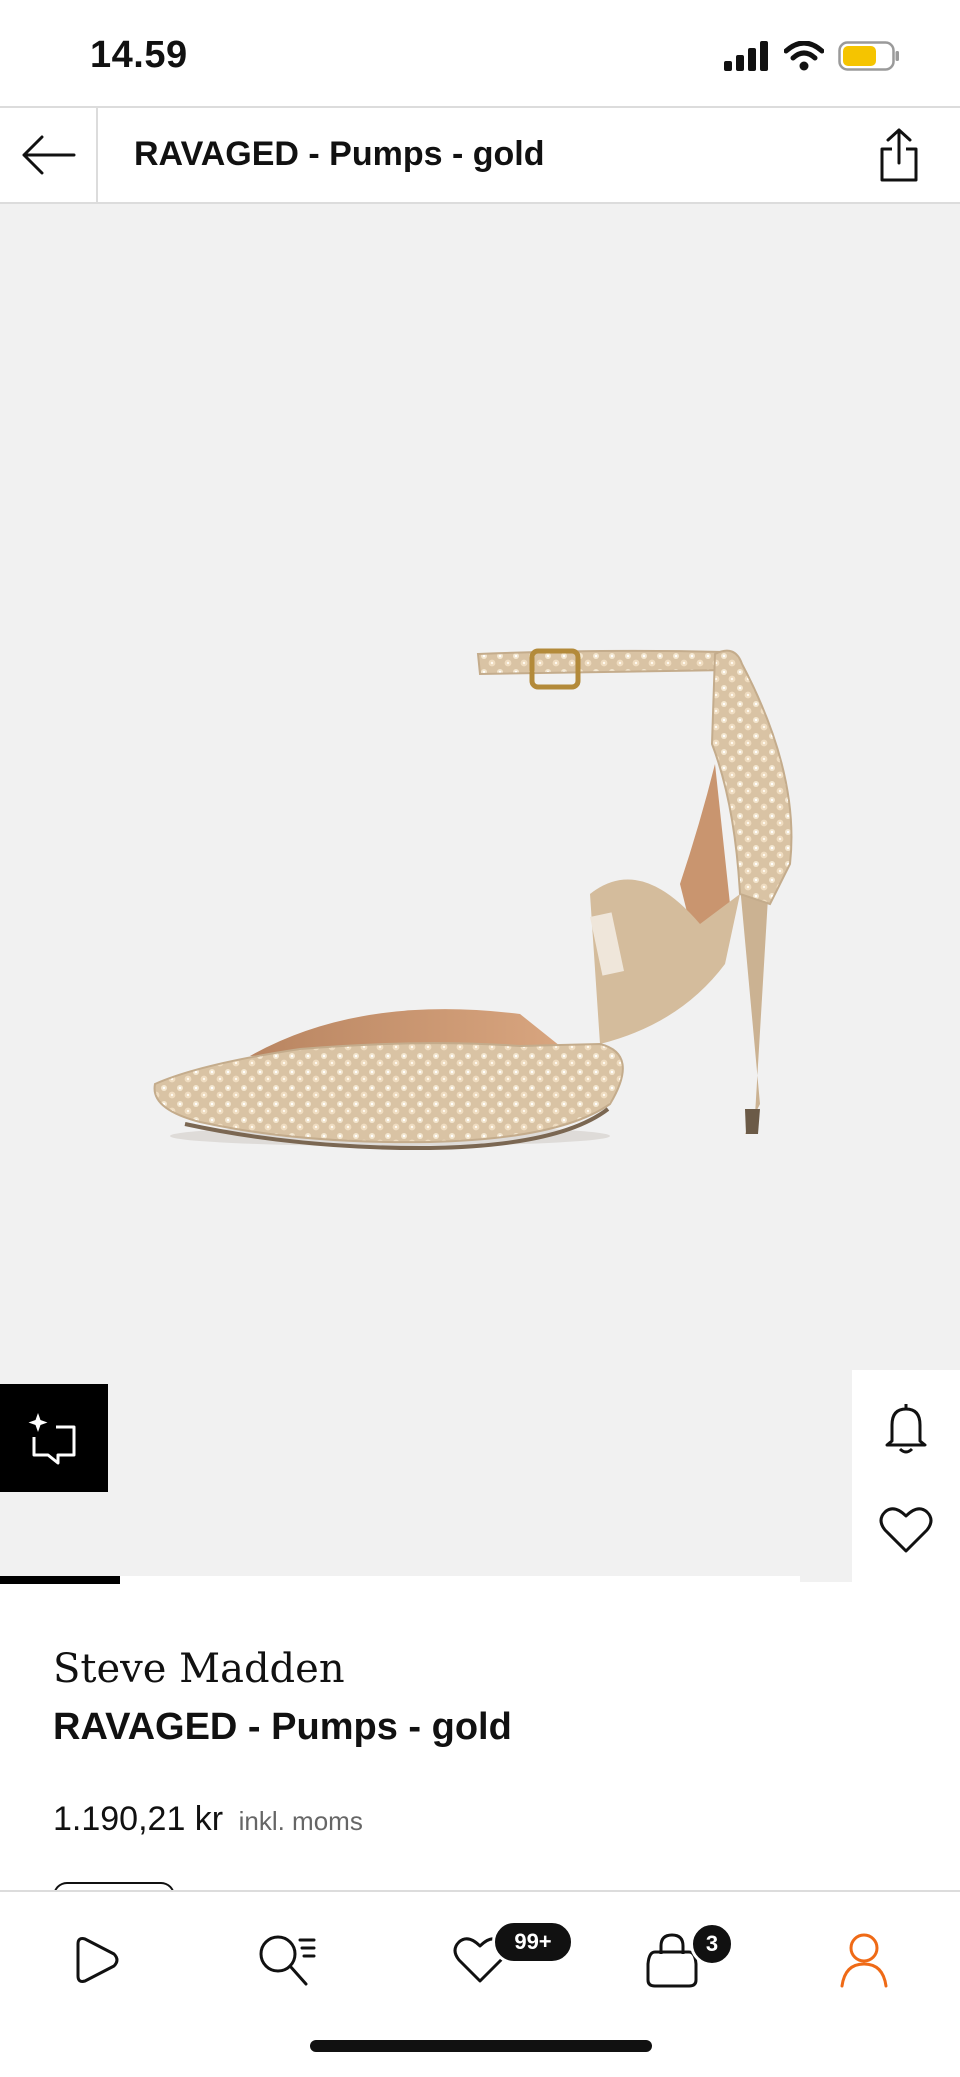 The width and height of the screenshot is (960, 2077). I want to click on image-progress-bar, so click(400, 1580).